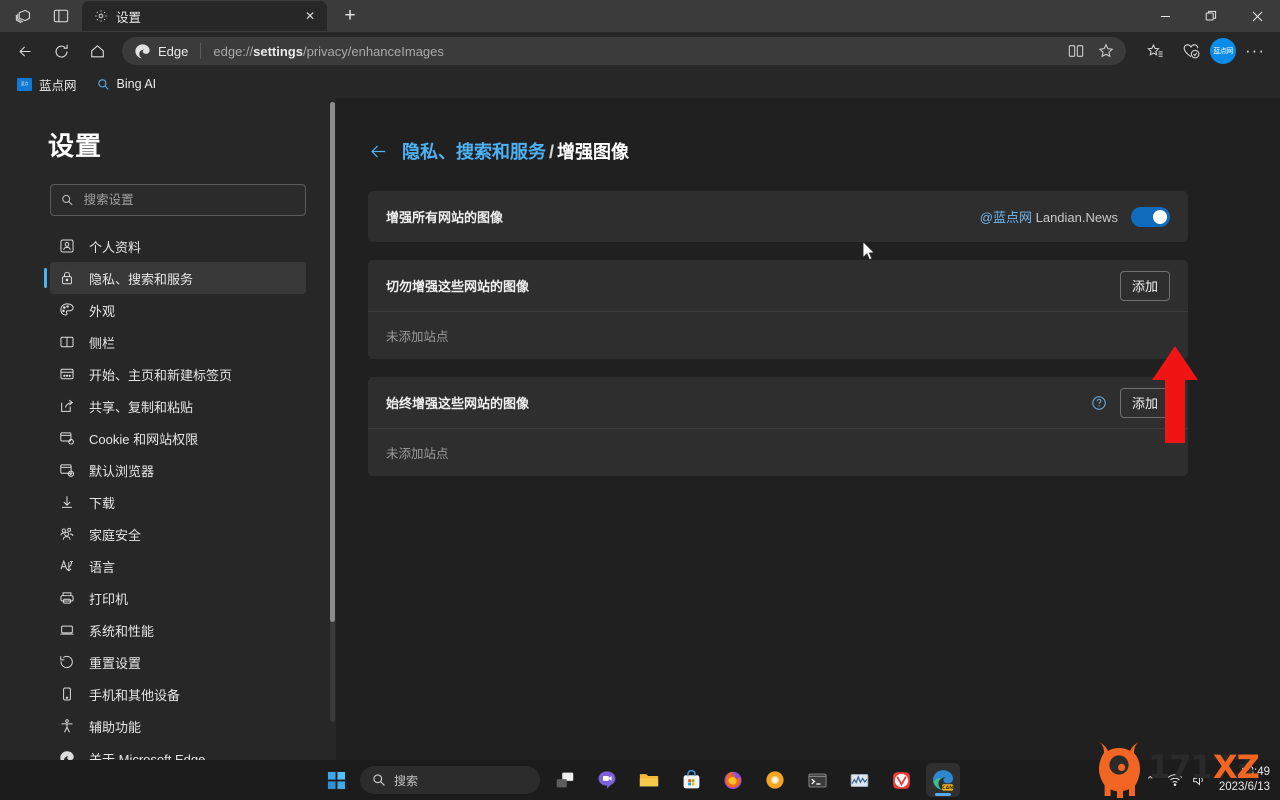 Image resolution: width=1280 pixels, height=800 pixels. Describe the element at coordinates (178, 310) in the screenshot. I see `sidebar-item-appearance: 外观` at that location.